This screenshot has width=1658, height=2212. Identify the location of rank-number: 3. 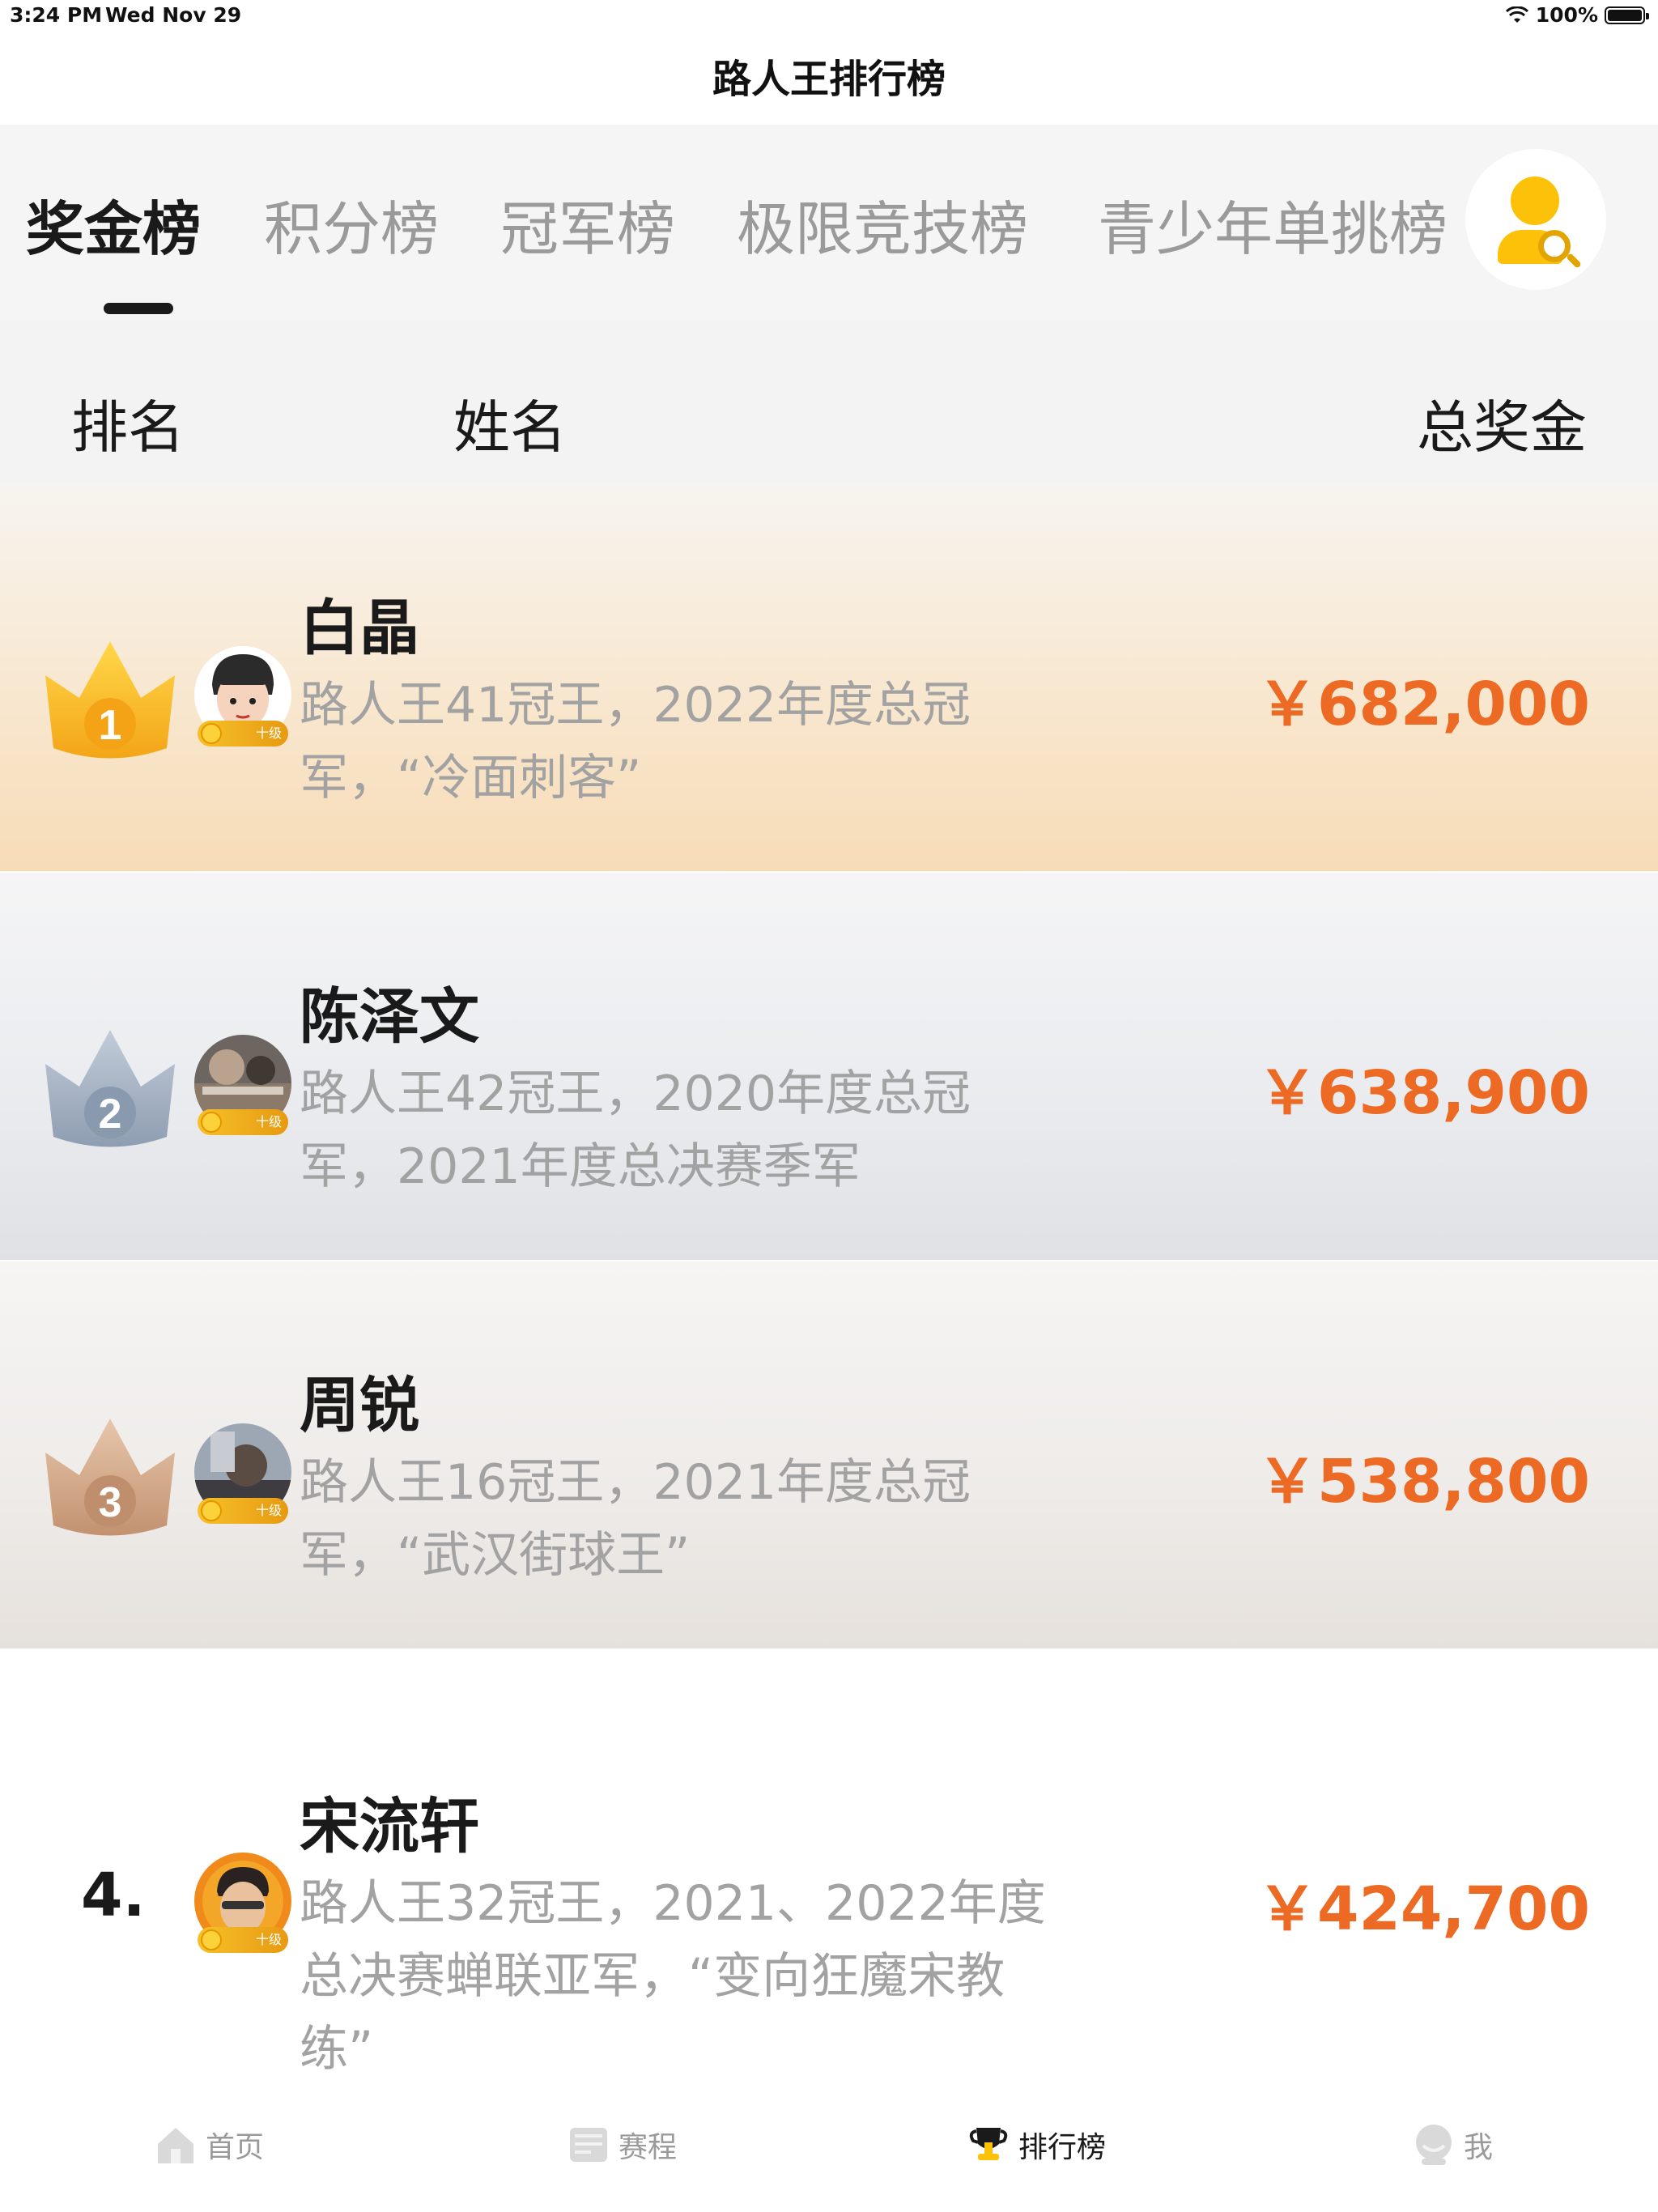
(110, 1503).